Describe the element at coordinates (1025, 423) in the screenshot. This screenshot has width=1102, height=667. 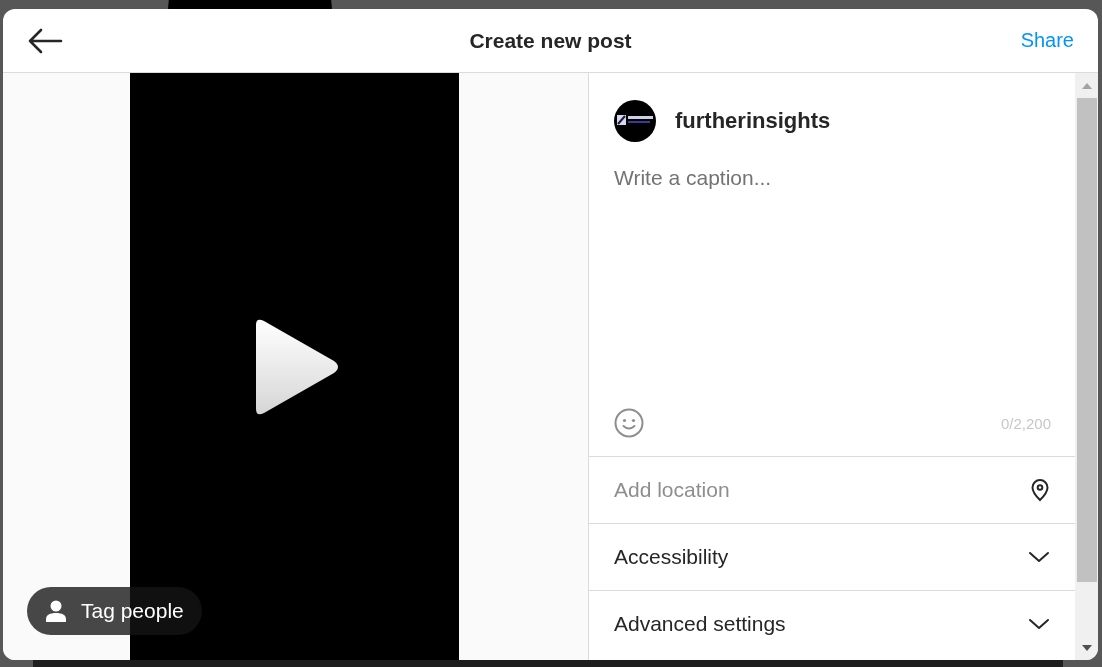
I see `character-count: 0/2,200` at that location.